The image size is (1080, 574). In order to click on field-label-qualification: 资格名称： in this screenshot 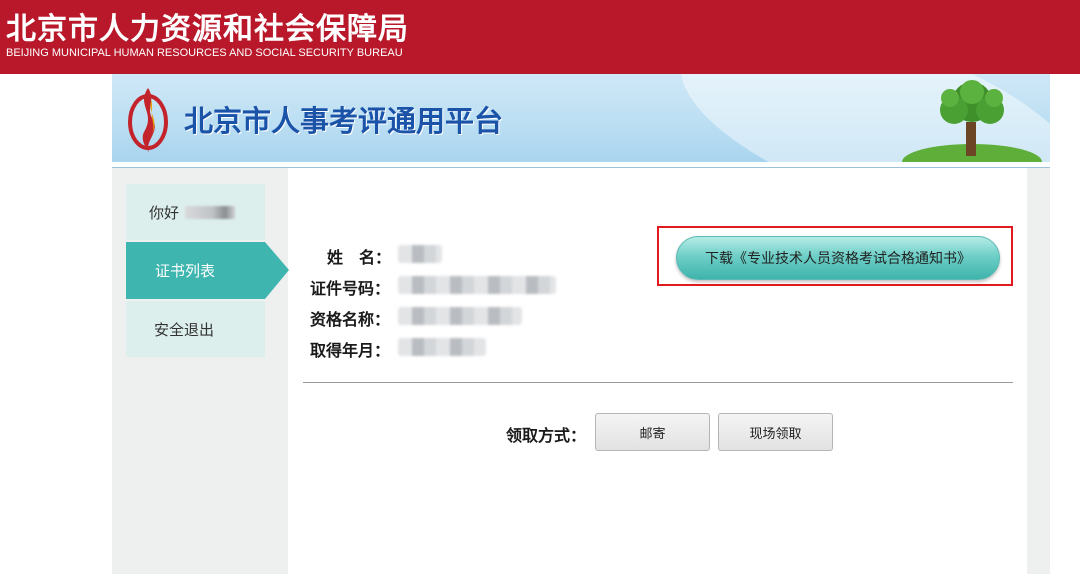, I will do `click(350, 319)`.